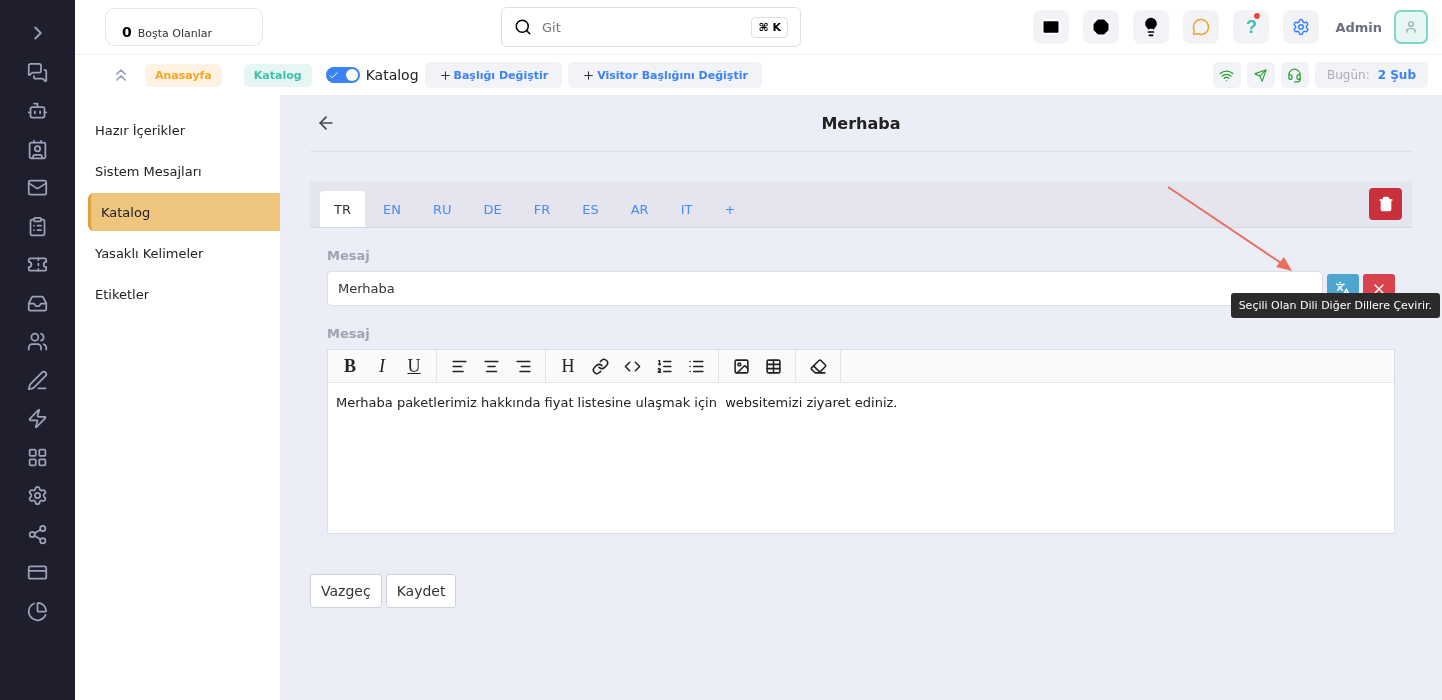  Describe the element at coordinates (37, 341) in the screenshot. I see `users-icon` at that location.